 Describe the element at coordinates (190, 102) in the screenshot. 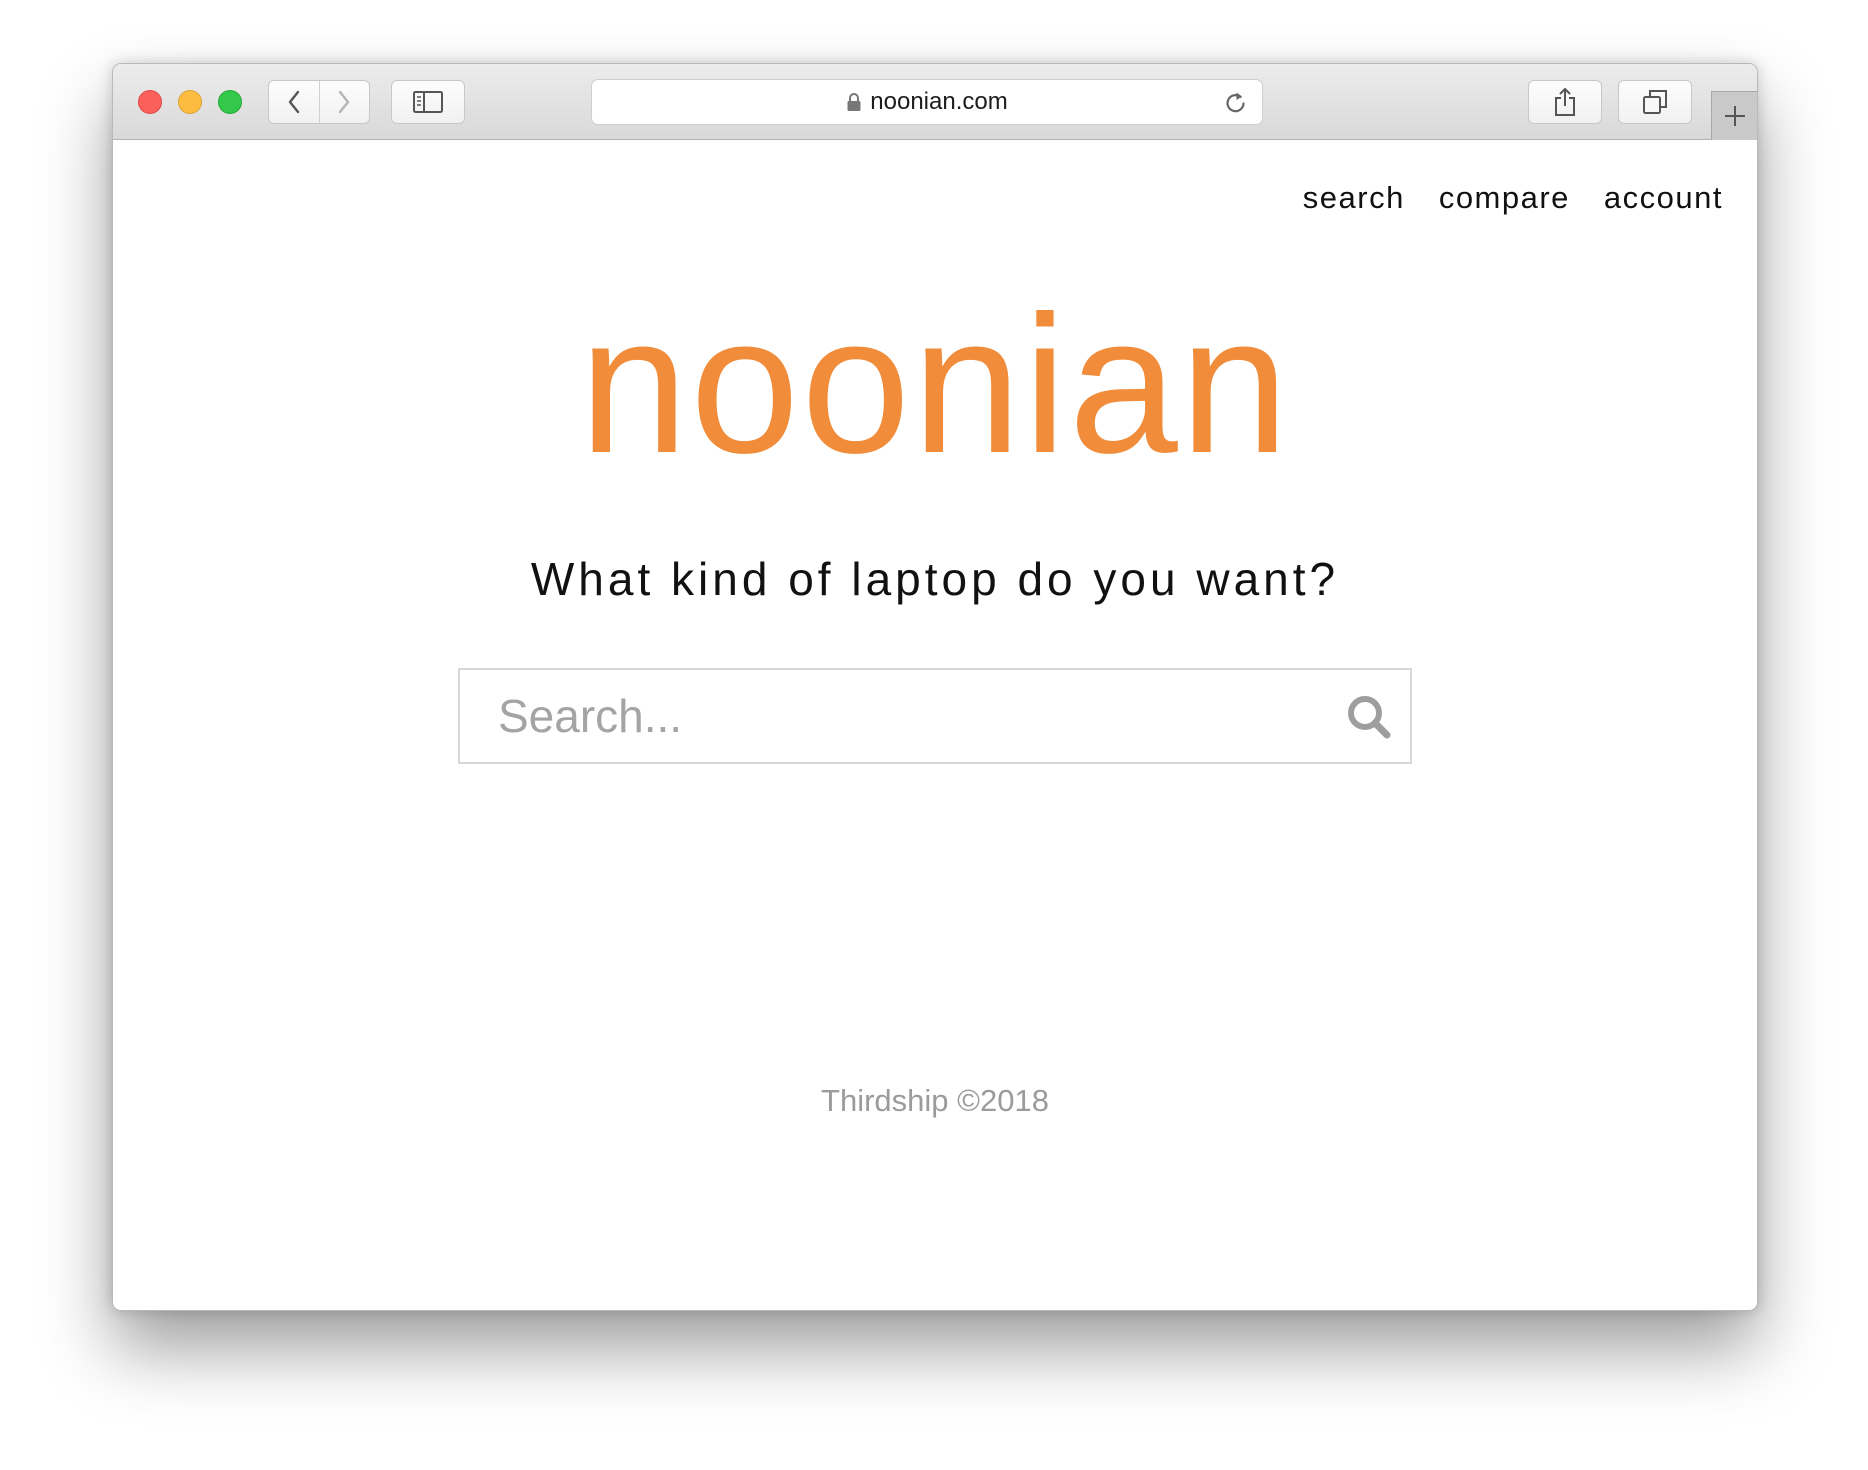

I see `minimize-window-button` at that location.